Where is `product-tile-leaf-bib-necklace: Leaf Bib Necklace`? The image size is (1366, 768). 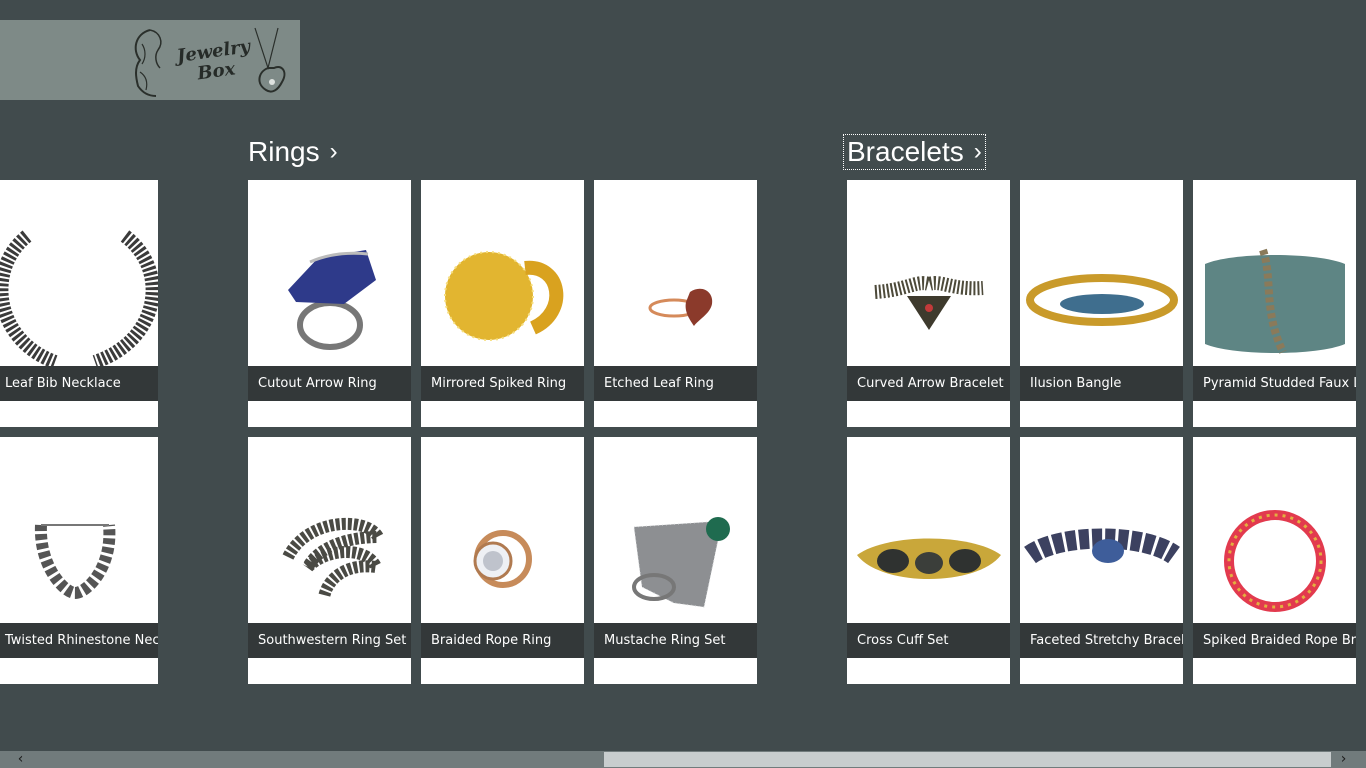 product-tile-leaf-bib-necklace: Leaf Bib Necklace is located at coordinates (79, 303).